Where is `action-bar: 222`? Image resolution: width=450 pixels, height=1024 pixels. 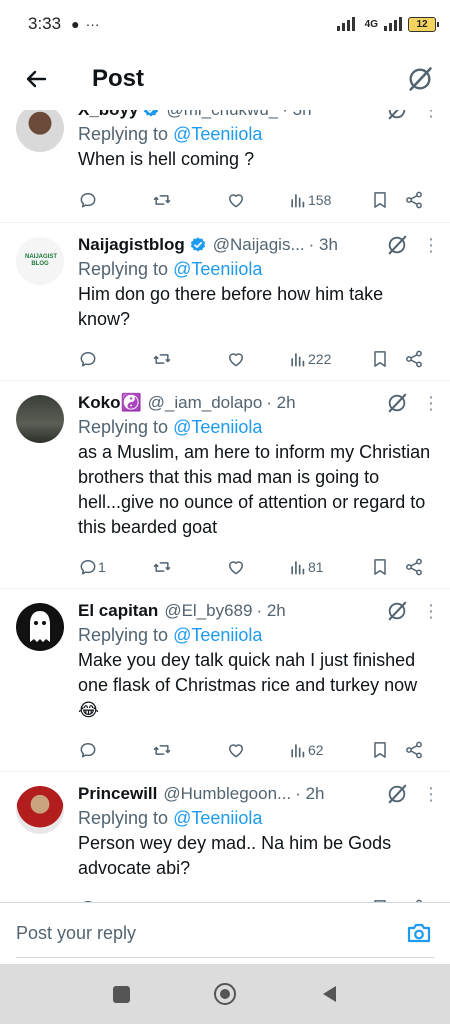 action-bar: 222 is located at coordinates (255, 359).